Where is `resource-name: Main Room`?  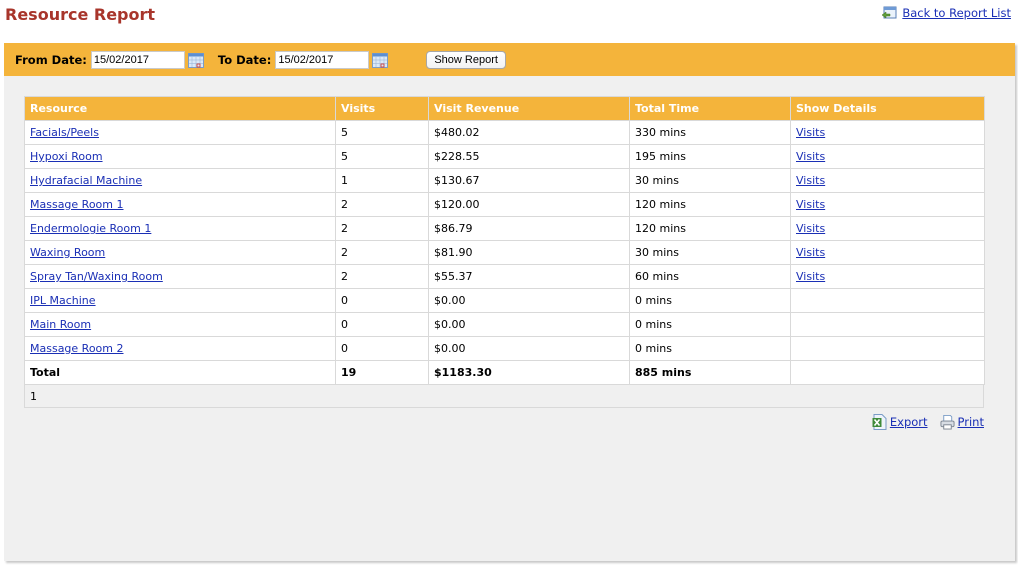
resource-name: Main Room is located at coordinates (180, 324).